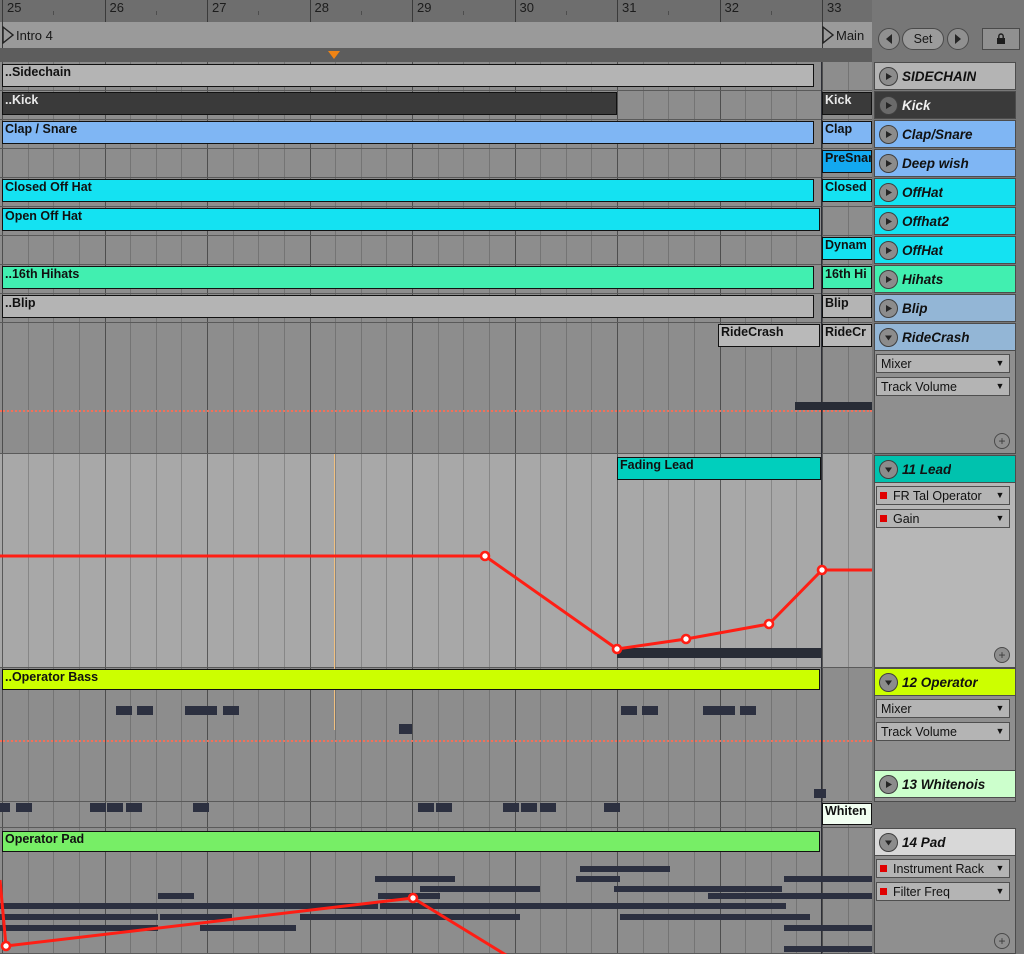 This screenshot has width=1024, height=954. Describe the element at coordinates (408, 132) in the screenshot. I see `clip: Clap / Snare` at that location.